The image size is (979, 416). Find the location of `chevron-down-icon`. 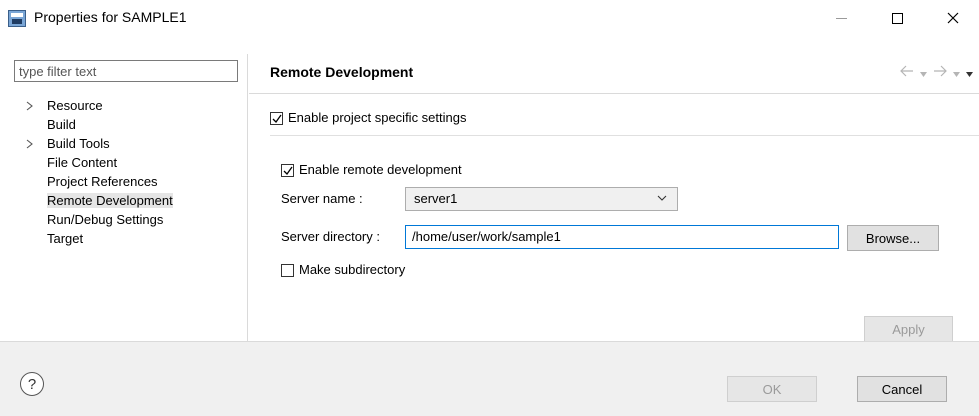

chevron-down-icon is located at coordinates (662, 198).